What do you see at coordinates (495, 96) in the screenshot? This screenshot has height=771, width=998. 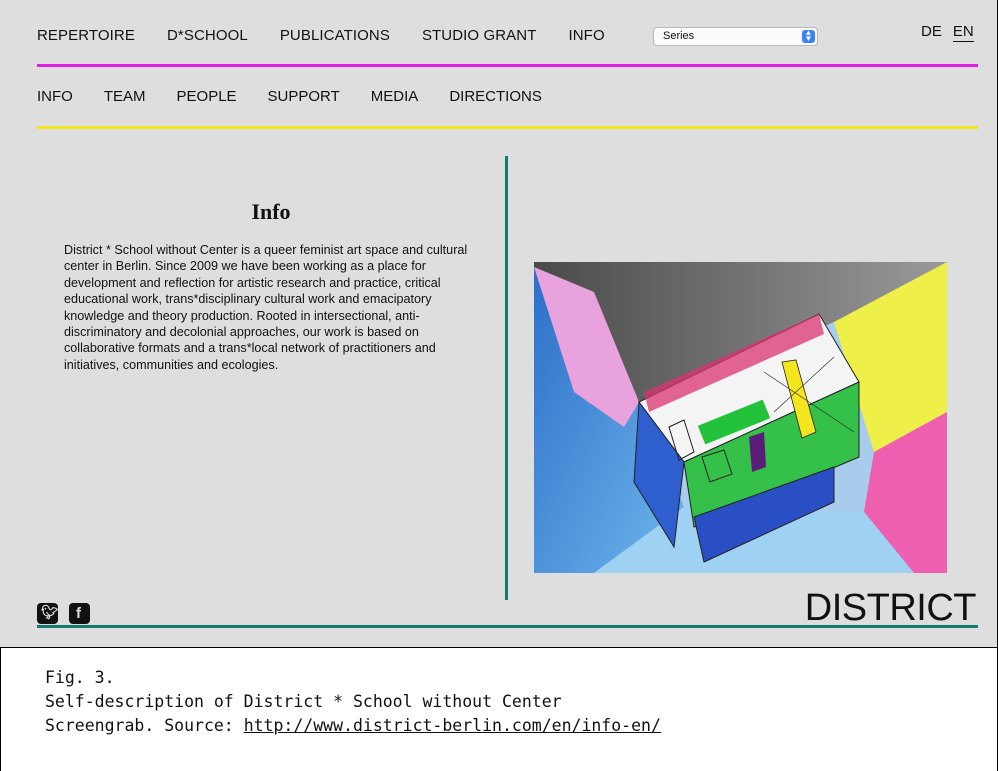 I see `subnav-directions: DIRECTIONS` at bounding box center [495, 96].